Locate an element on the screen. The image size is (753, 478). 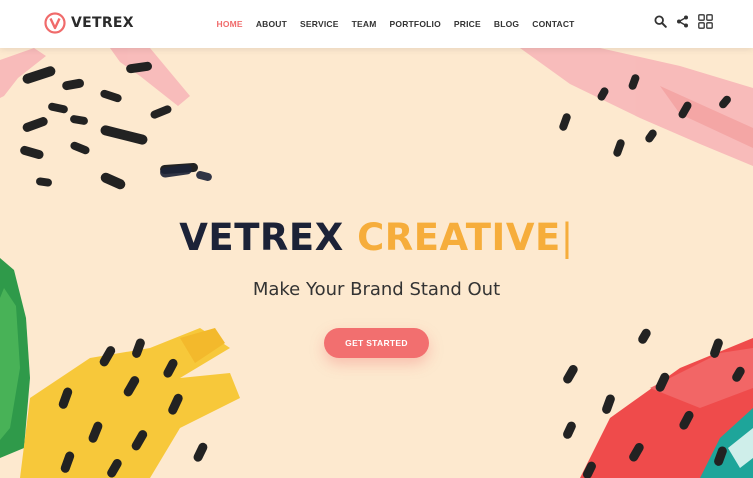
nav-team: TEAM is located at coordinates (364, 24).